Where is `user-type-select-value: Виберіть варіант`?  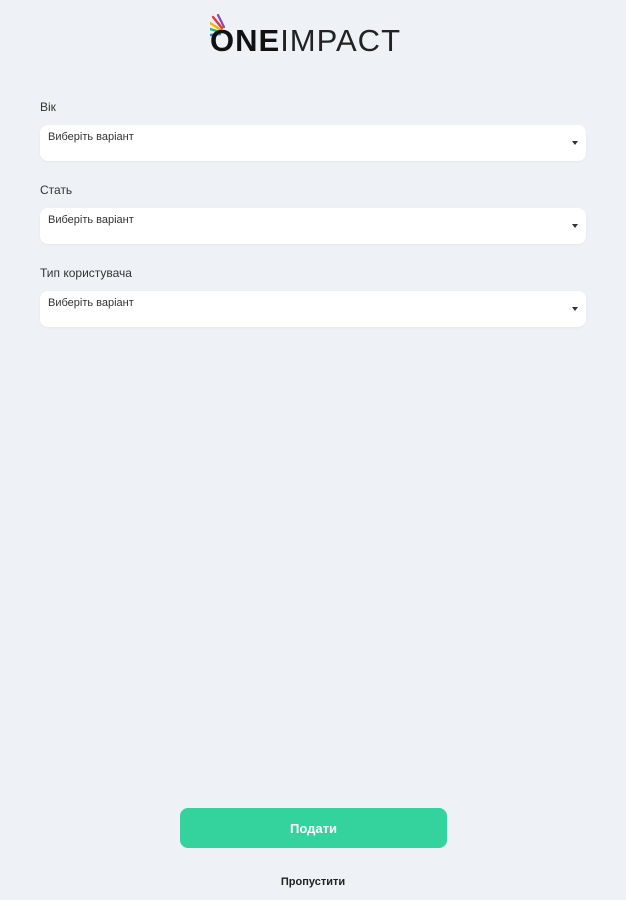 user-type-select-value: Виберіть варіант is located at coordinates (91, 303).